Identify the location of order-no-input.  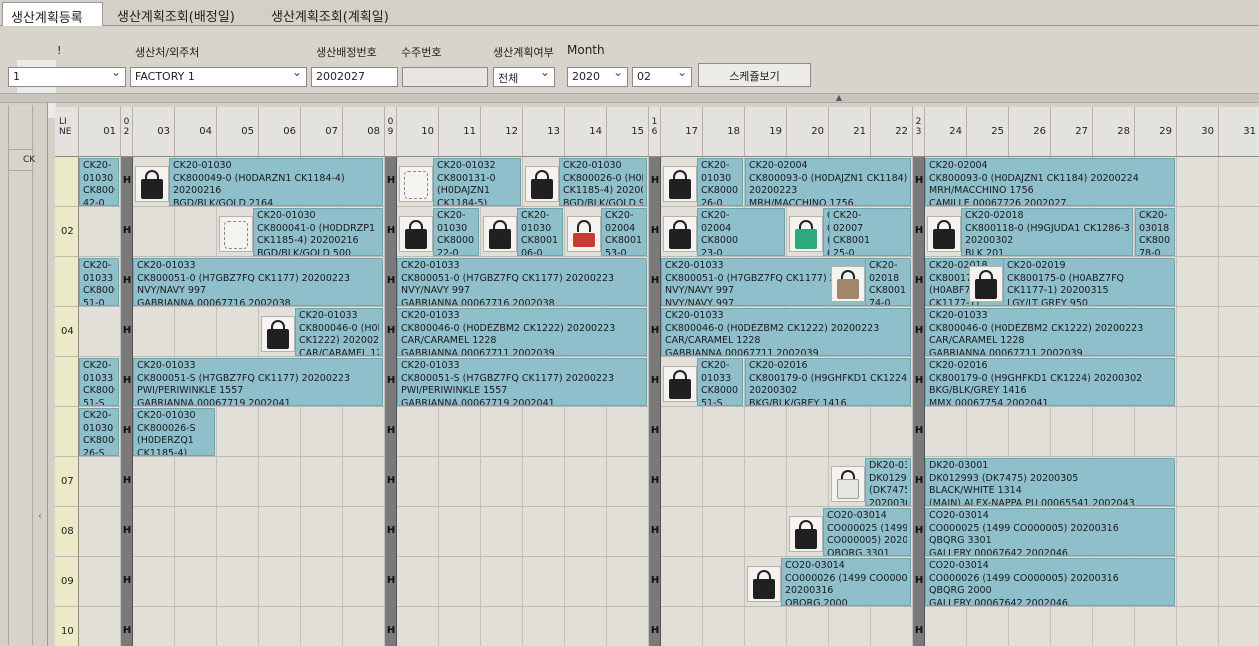
(445, 77).